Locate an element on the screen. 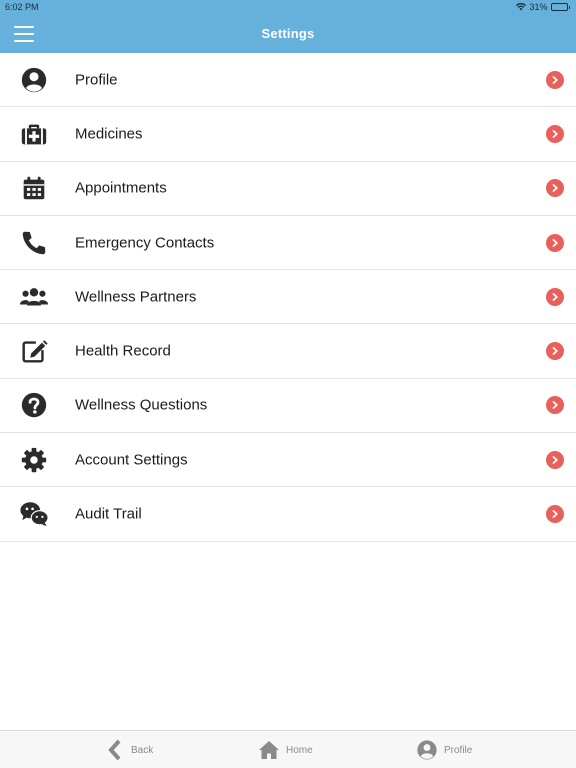 Image resolution: width=576 pixels, height=768 pixels. settings-item-account-settings: Account Settings is located at coordinates (288, 460).